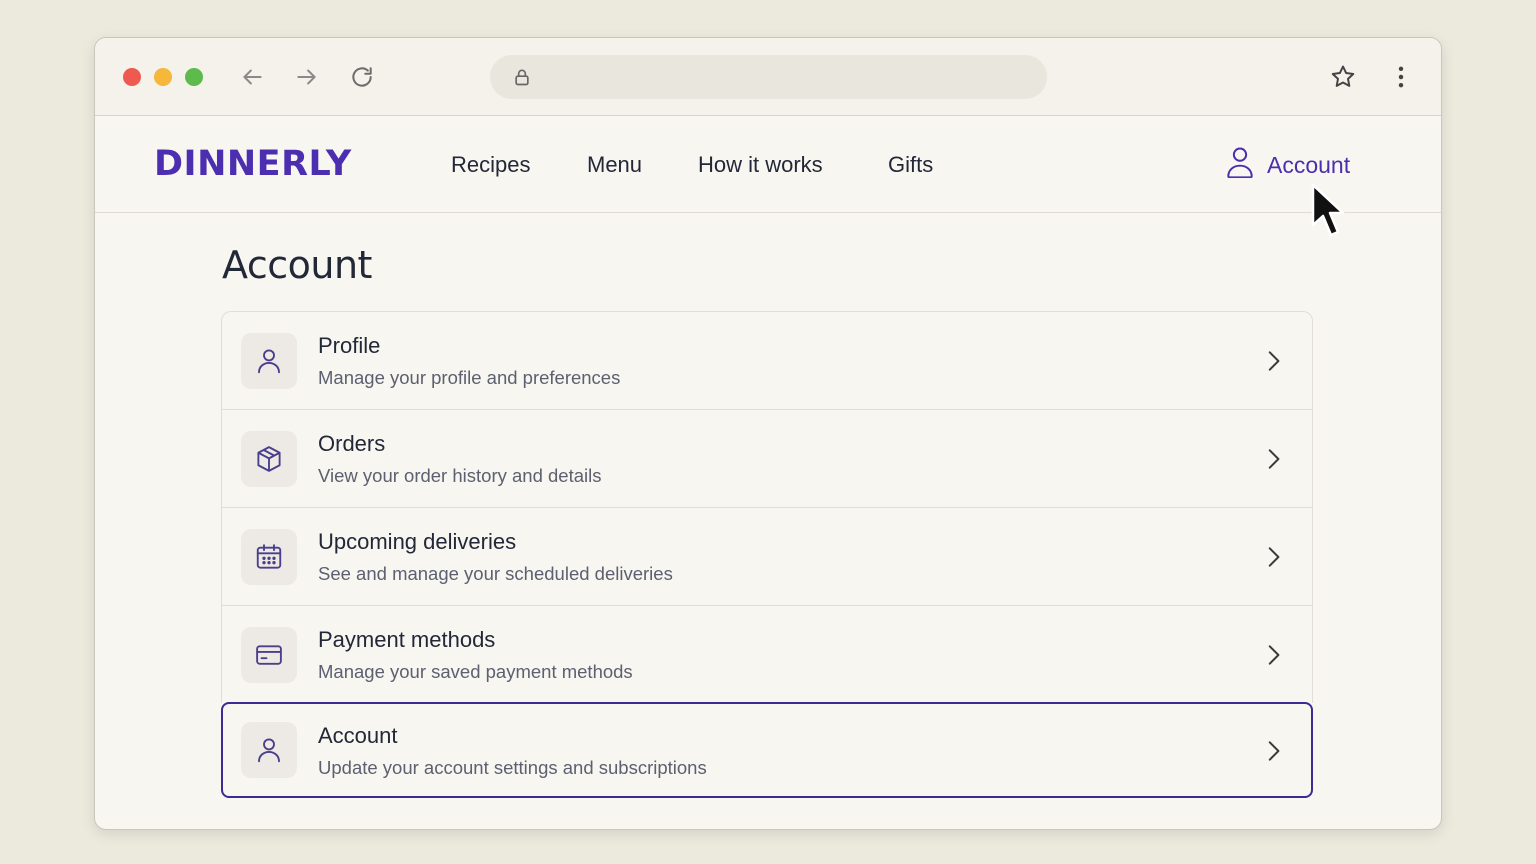  Describe the element at coordinates (297, 265) in the screenshot. I see `page-title: Account` at that location.